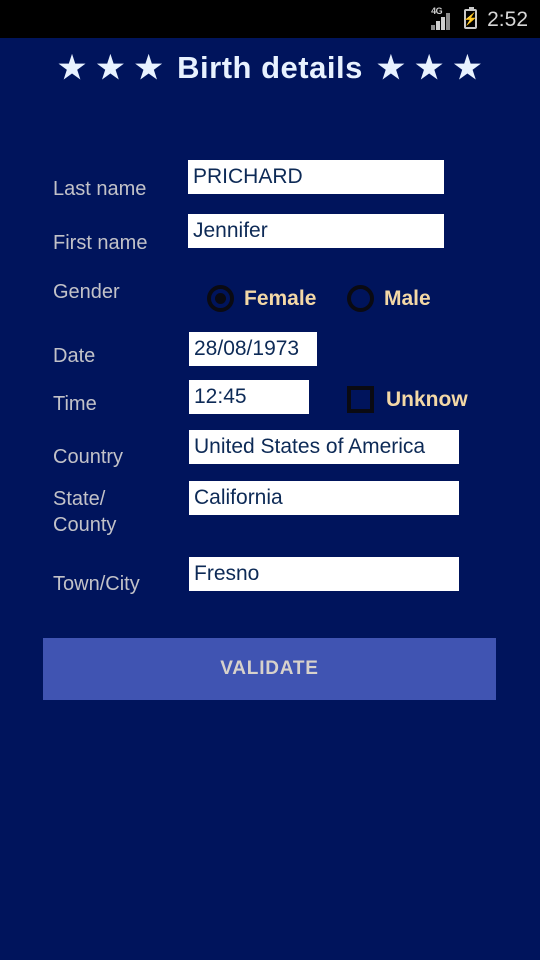 This screenshot has width=540, height=960. What do you see at coordinates (253, 349) in the screenshot?
I see `date-input: 28/08/1973` at bounding box center [253, 349].